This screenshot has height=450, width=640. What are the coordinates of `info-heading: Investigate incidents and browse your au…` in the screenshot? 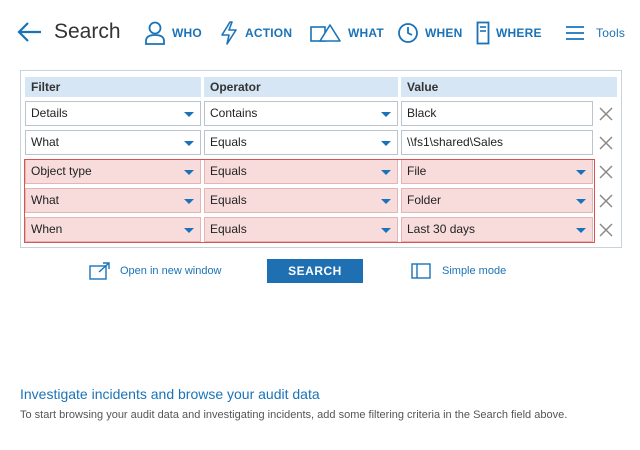 It's located at (170, 394).